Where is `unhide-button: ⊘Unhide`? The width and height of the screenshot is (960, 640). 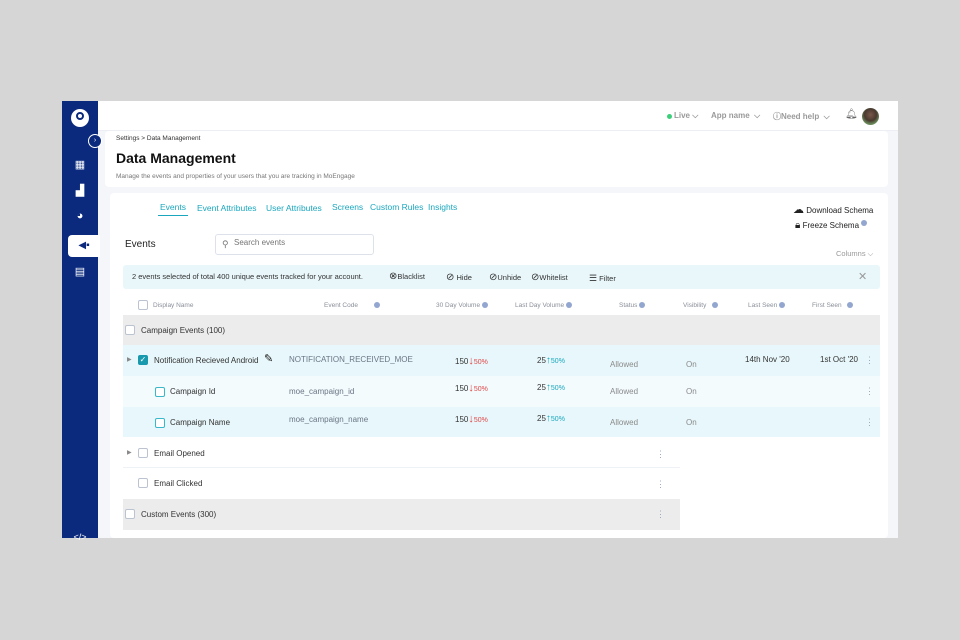
unhide-button: ⊘Unhide is located at coordinates (505, 277).